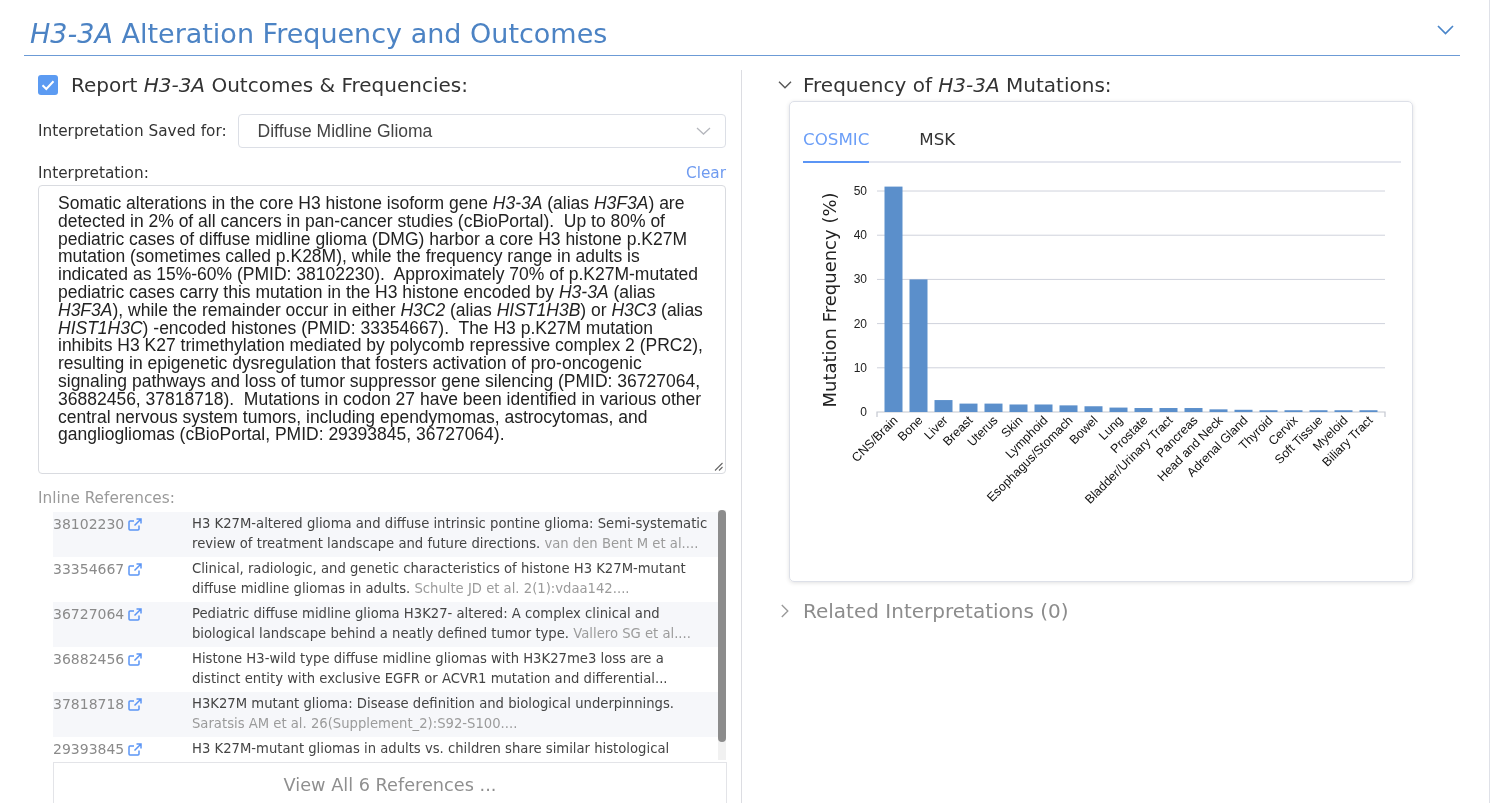 This screenshot has width=1493, height=803. I want to click on checkbox, so click(48, 85).